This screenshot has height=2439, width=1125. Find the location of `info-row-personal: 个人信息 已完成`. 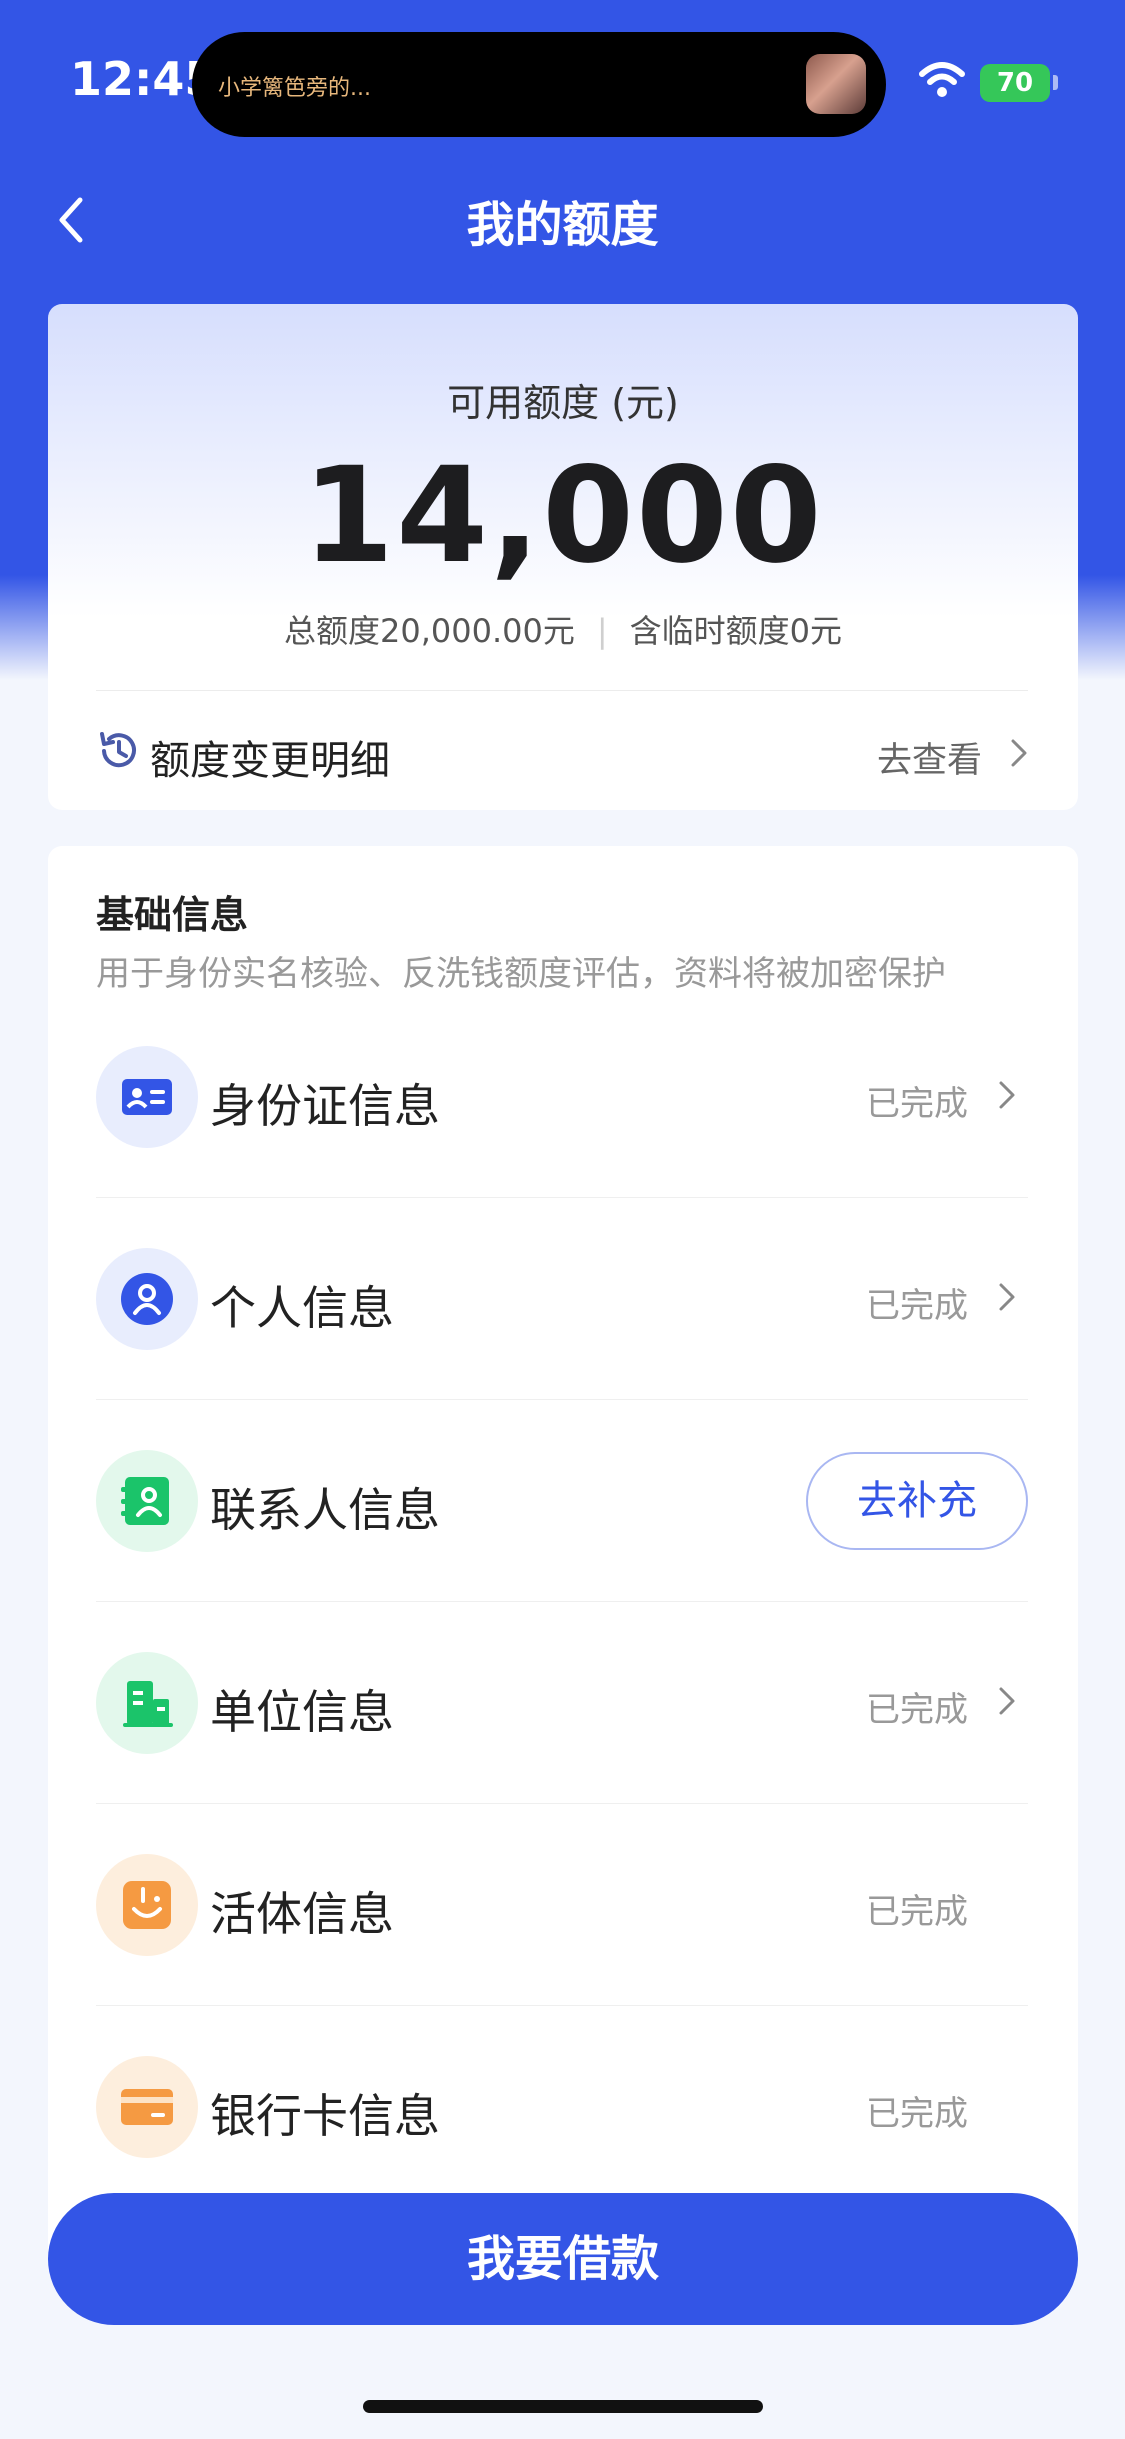

info-row-personal: 个人信息 已完成 is located at coordinates (562, 1299).